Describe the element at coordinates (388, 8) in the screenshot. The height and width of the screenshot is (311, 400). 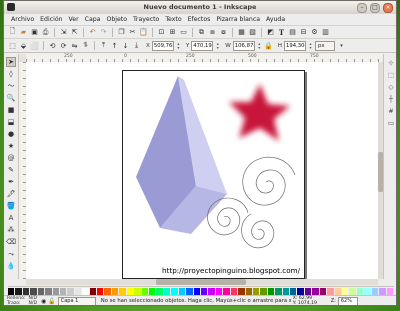
I see `close-button: ×` at that location.